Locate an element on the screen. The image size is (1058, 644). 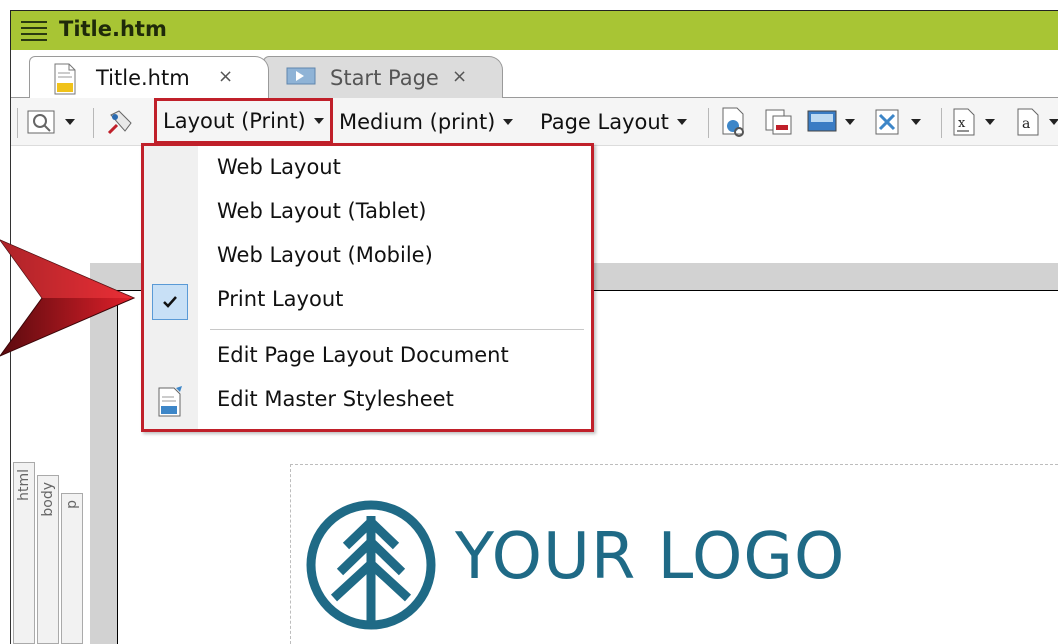
menu-separator is located at coordinates (397, 329).